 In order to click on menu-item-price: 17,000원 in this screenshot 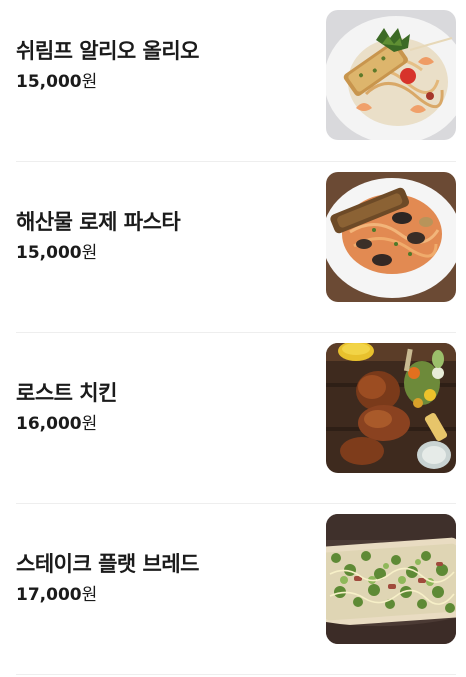, I will do `click(107, 595)`.